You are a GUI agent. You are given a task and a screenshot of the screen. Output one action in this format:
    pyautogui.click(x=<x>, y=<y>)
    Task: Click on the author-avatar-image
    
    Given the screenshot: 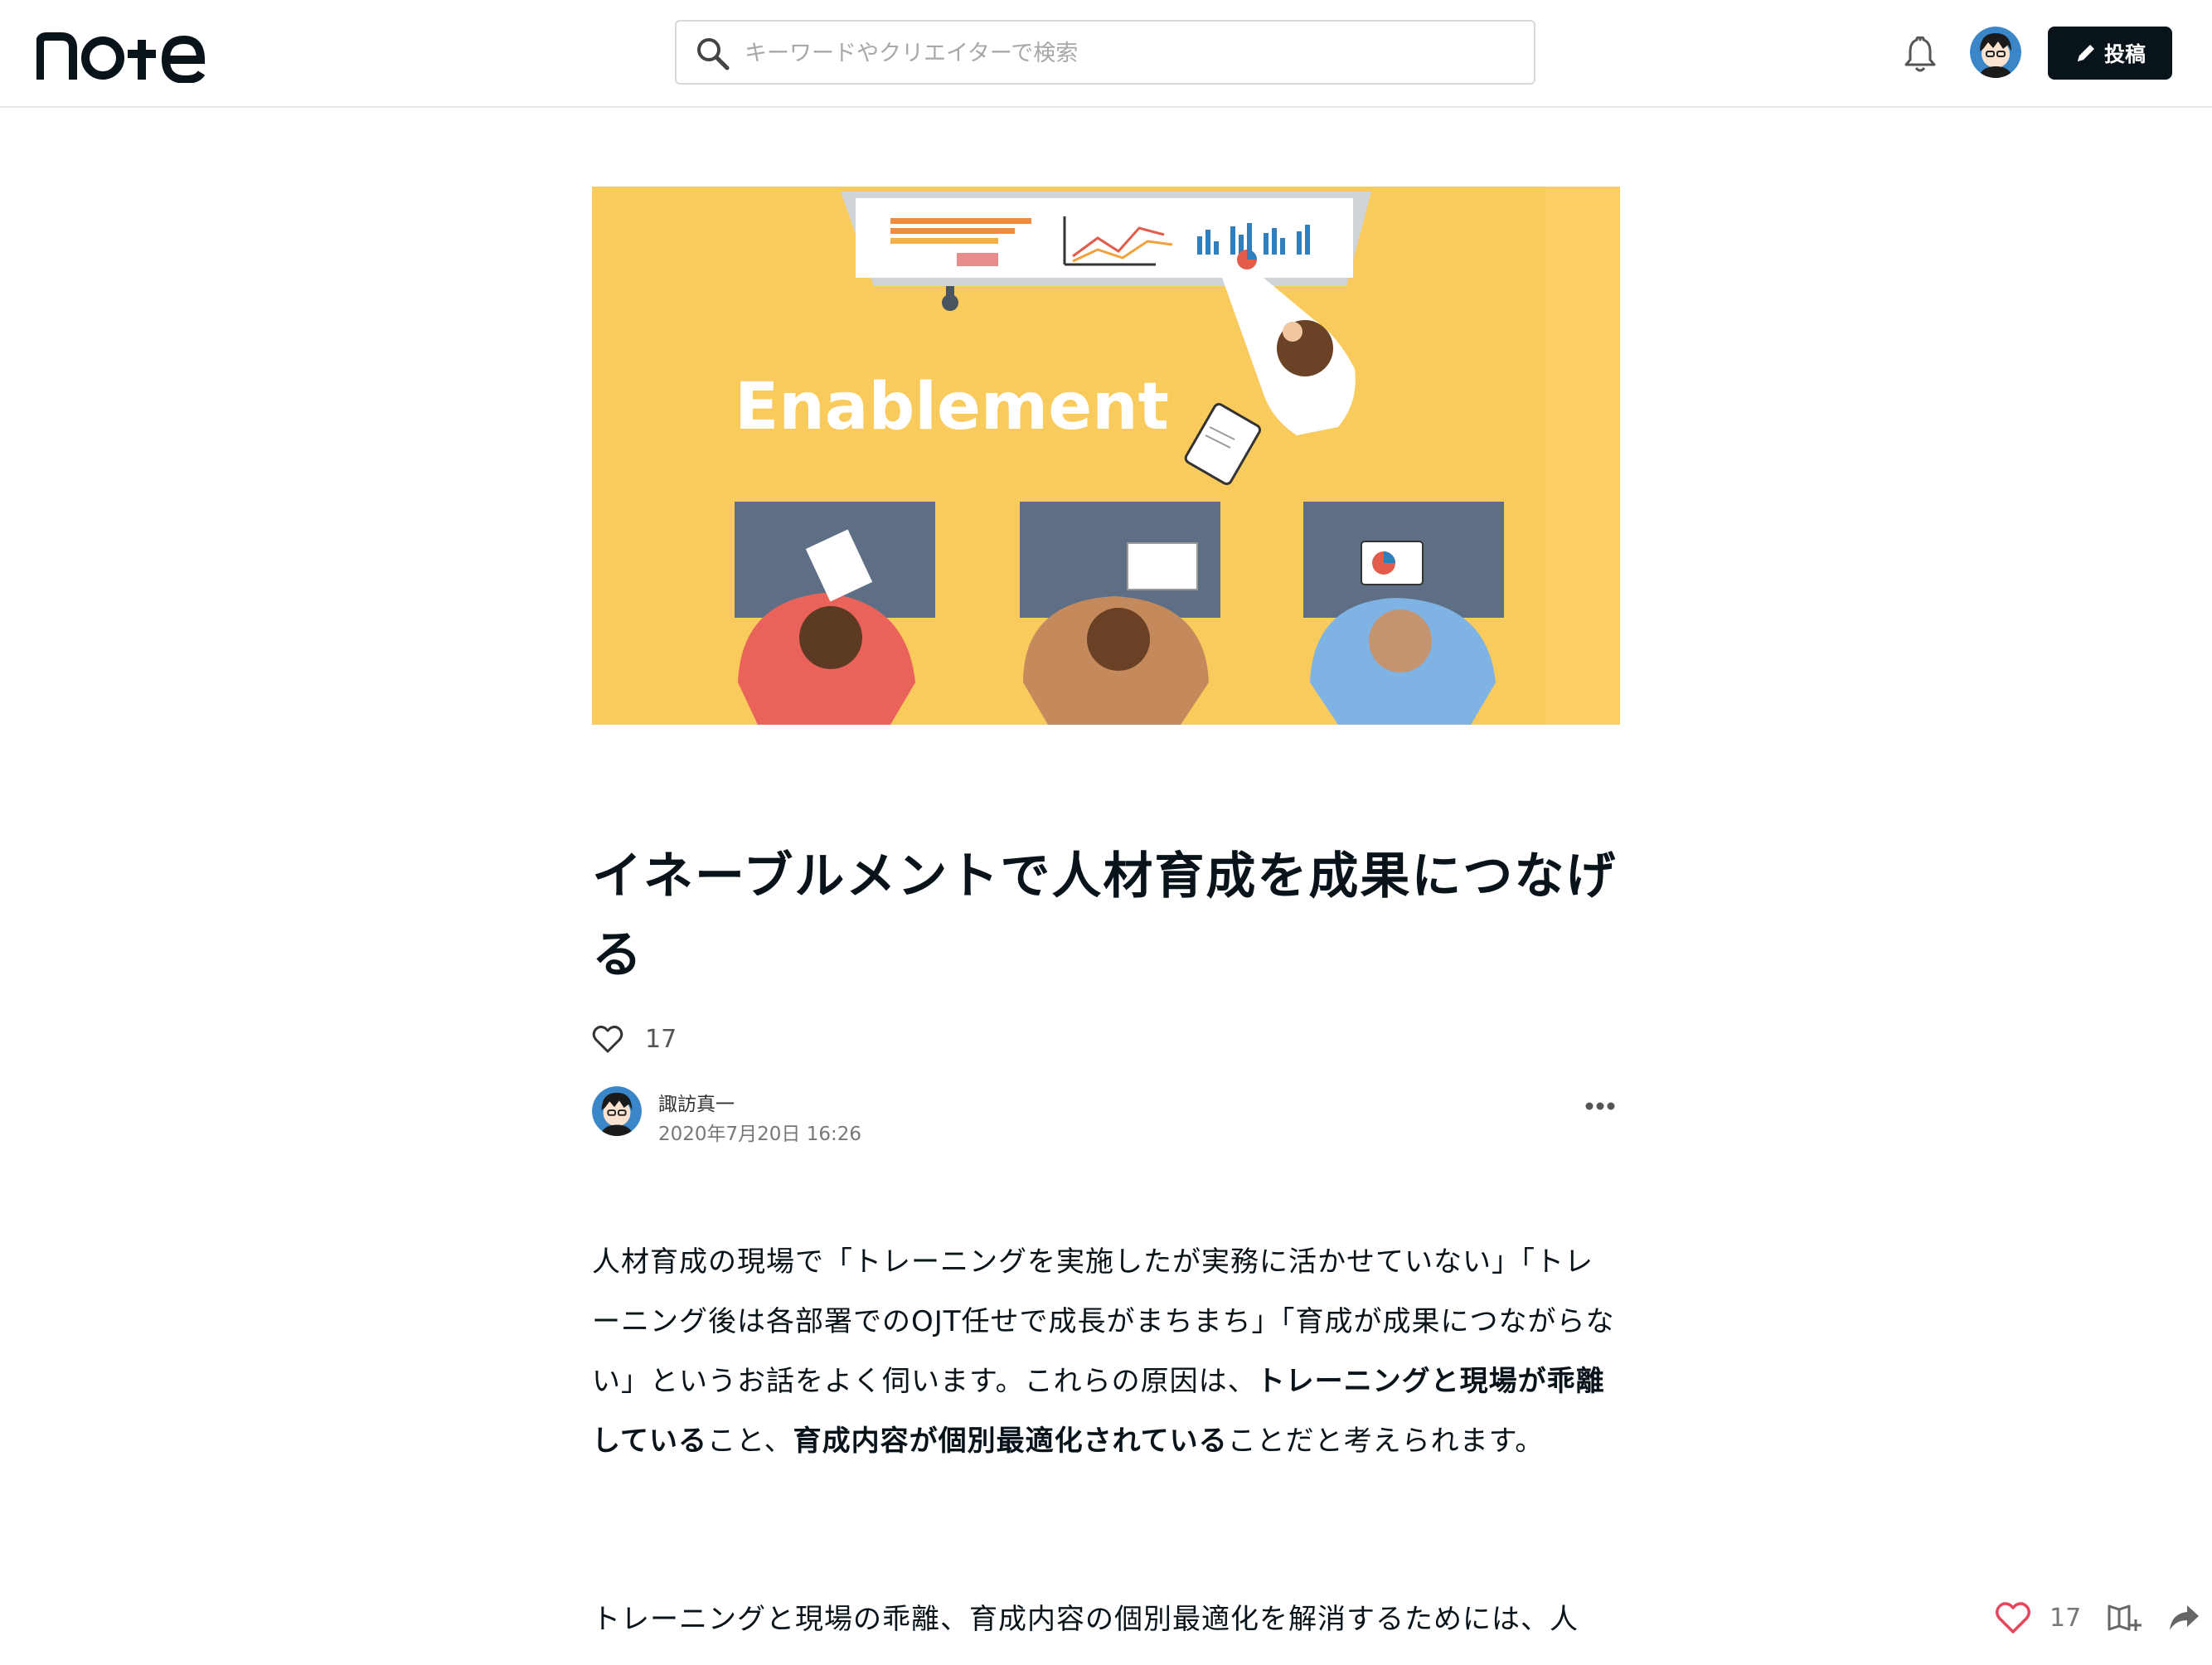 What is the action you would take?
    pyautogui.click(x=617, y=1111)
    